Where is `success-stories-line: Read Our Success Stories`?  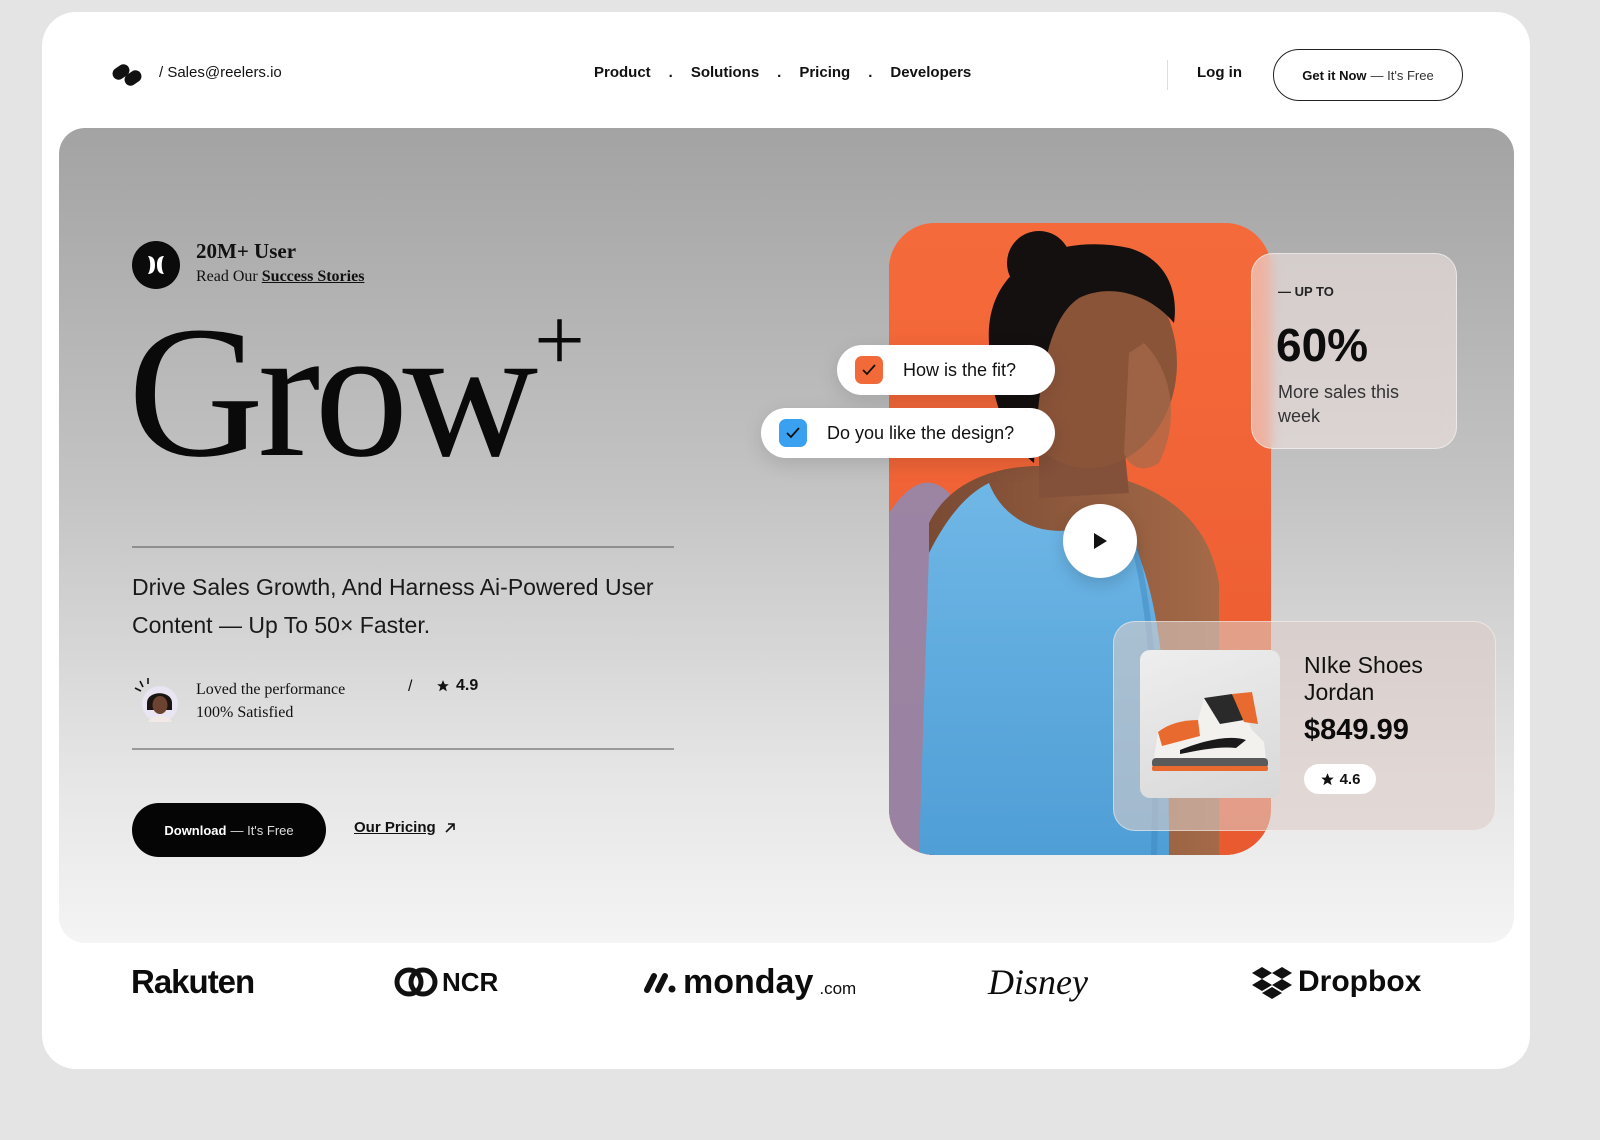 success-stories-line: Read Our Success Stories is located at coordinates (280, 277).